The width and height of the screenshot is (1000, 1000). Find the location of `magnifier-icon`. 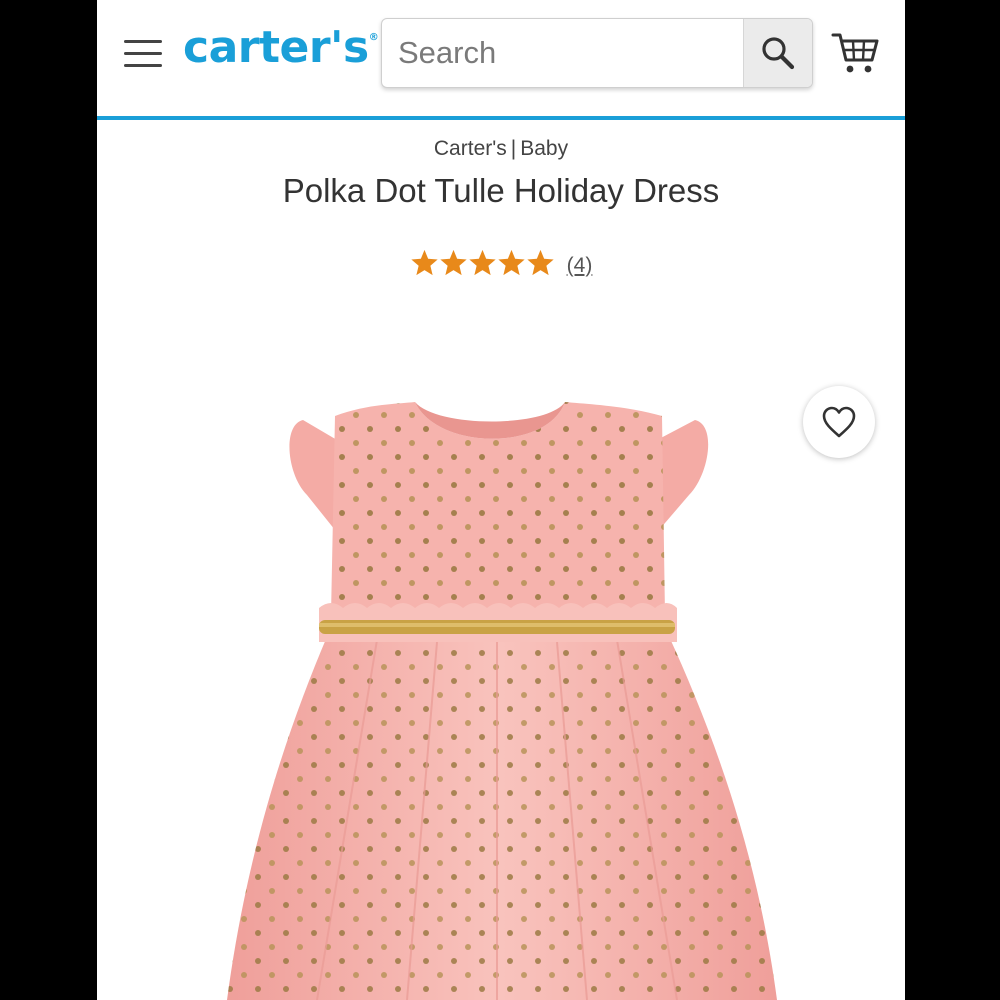

magnifier-icon is located at coordinates (778, 53).